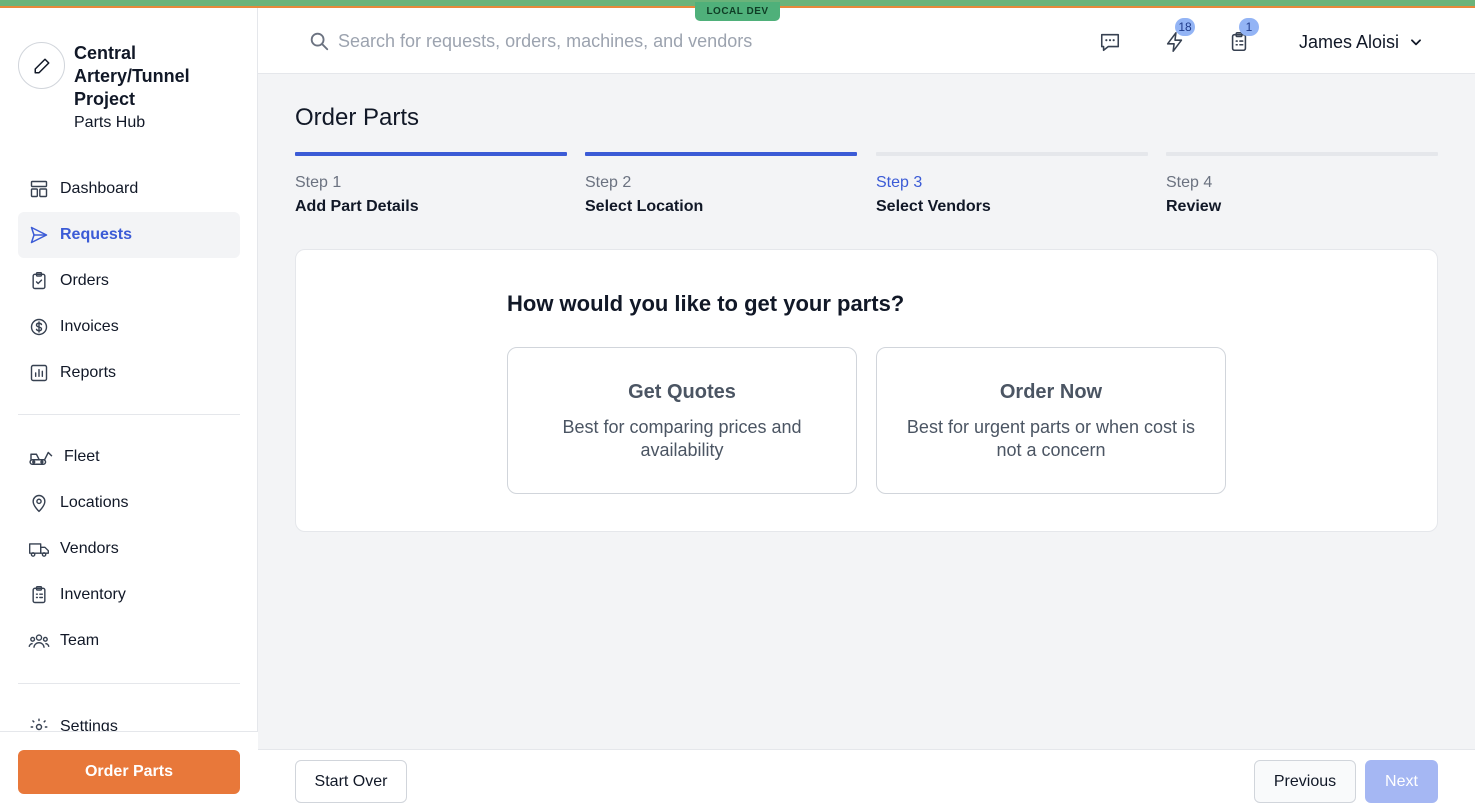 Image resolution: width=1475 pixels, height=812 pixels. What do you see at coordinates (96, 234) in the screenshot?
I see `sidebar-item-label: Requests` at bounding box center [96, 234].